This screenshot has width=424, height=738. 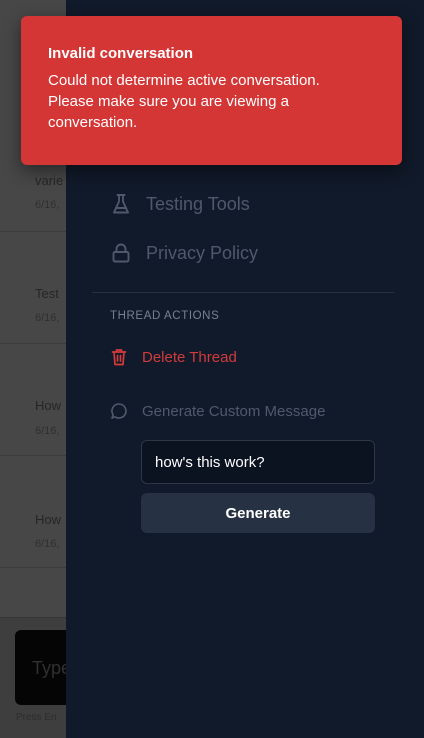 I want to click on list-item-title: Test, so click(x=47, y=293).